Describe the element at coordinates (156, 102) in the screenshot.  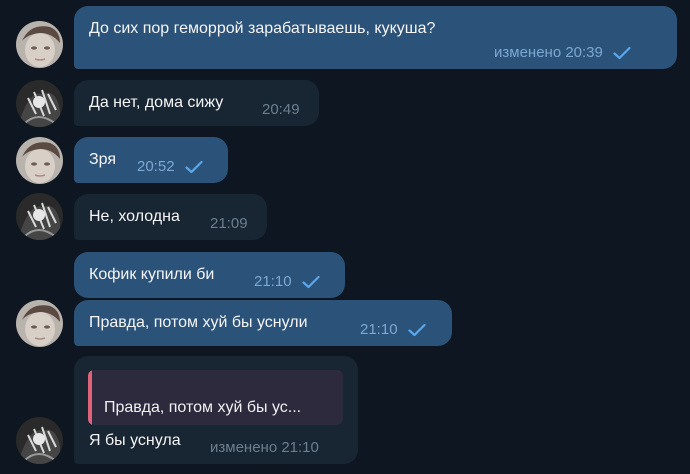
I see `message-text: Да нет, дома сижу` at that location.